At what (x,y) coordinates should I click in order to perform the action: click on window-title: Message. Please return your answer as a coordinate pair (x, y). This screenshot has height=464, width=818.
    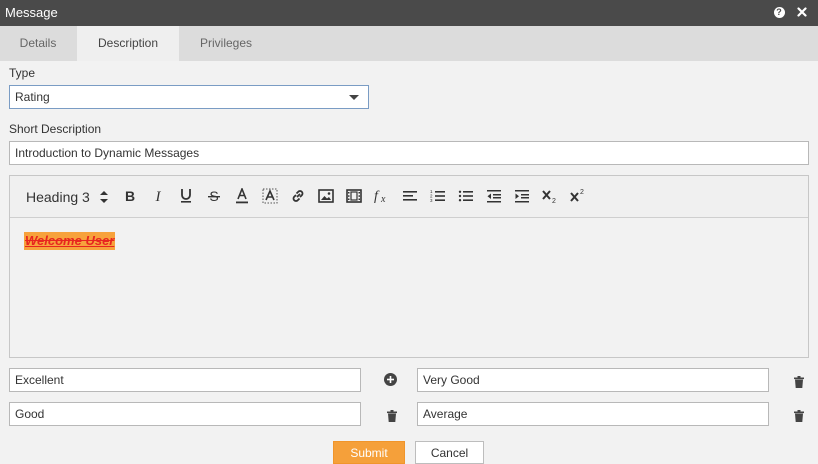
    Looking at the image, I should click on (31, 12).